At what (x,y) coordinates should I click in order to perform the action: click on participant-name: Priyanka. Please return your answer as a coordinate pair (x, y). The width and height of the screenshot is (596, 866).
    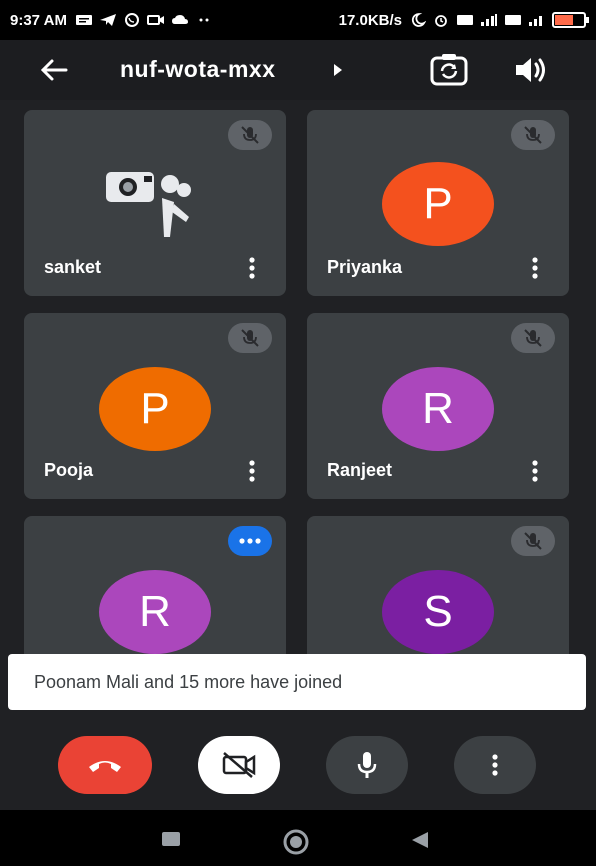
    Looking at the image, I should click on (365, 267).